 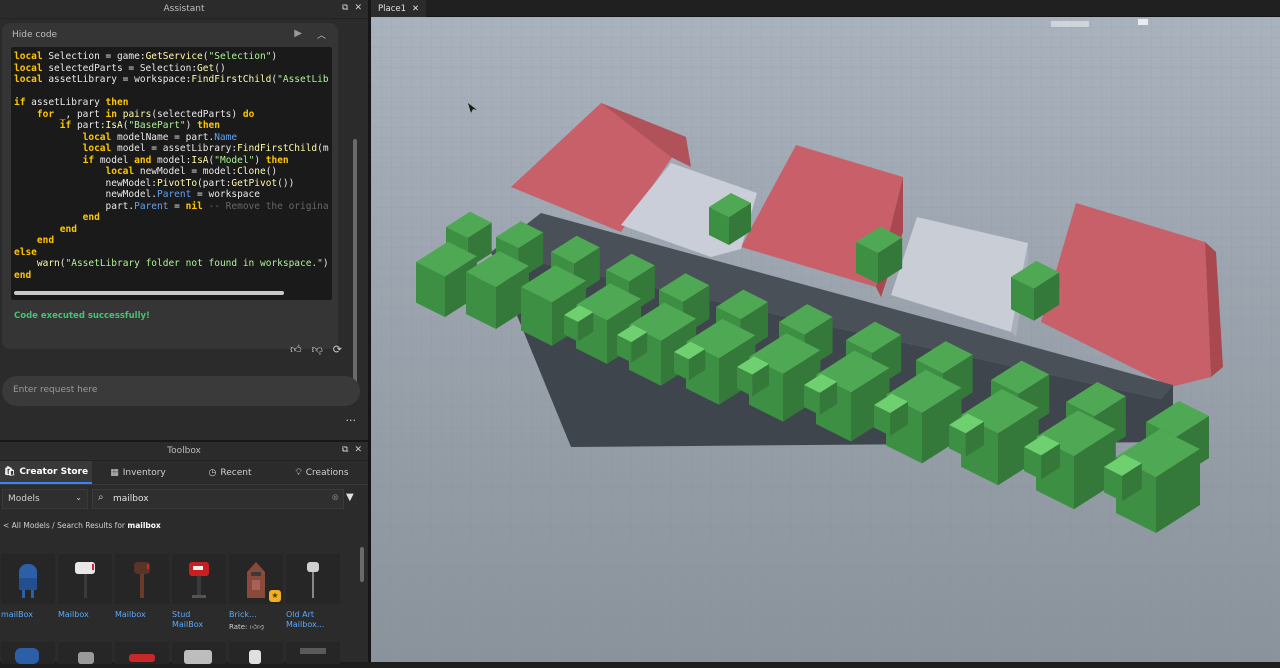 I want to click on tab-recent: ◷ Recent, so click(x=230, y=472).